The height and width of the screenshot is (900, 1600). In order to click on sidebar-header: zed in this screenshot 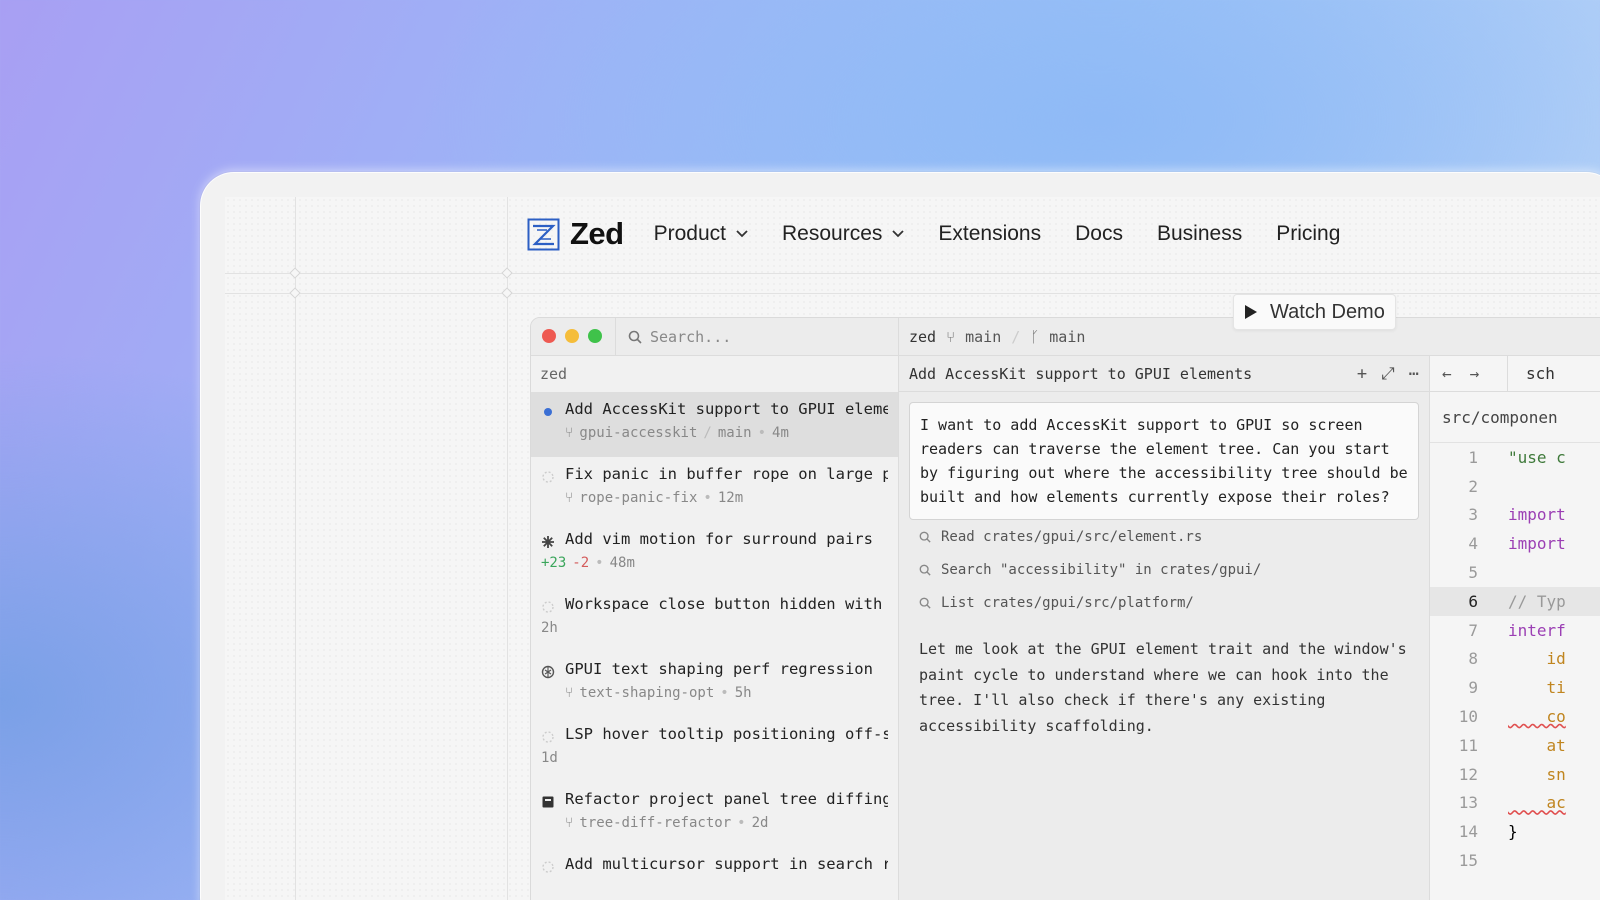, I will do `click(554, 374)`.